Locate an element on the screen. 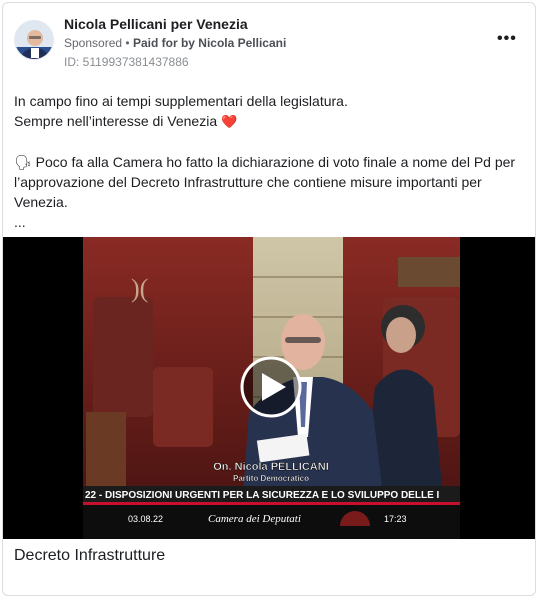  paid-for-label: Paid for by Nicola Pellicani is located at coordinates (209, 43).